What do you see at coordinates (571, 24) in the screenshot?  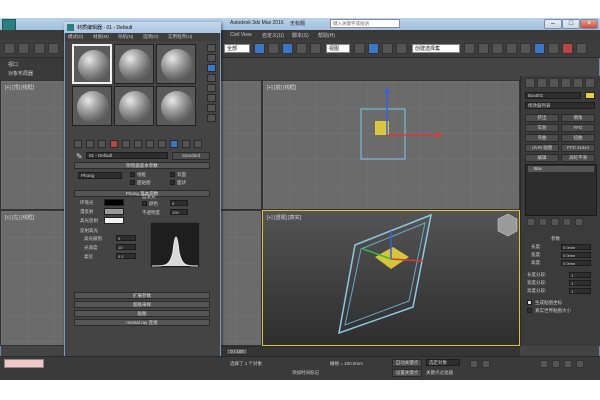 I see `maximize-icon: □` at bounding box center [571, 24].